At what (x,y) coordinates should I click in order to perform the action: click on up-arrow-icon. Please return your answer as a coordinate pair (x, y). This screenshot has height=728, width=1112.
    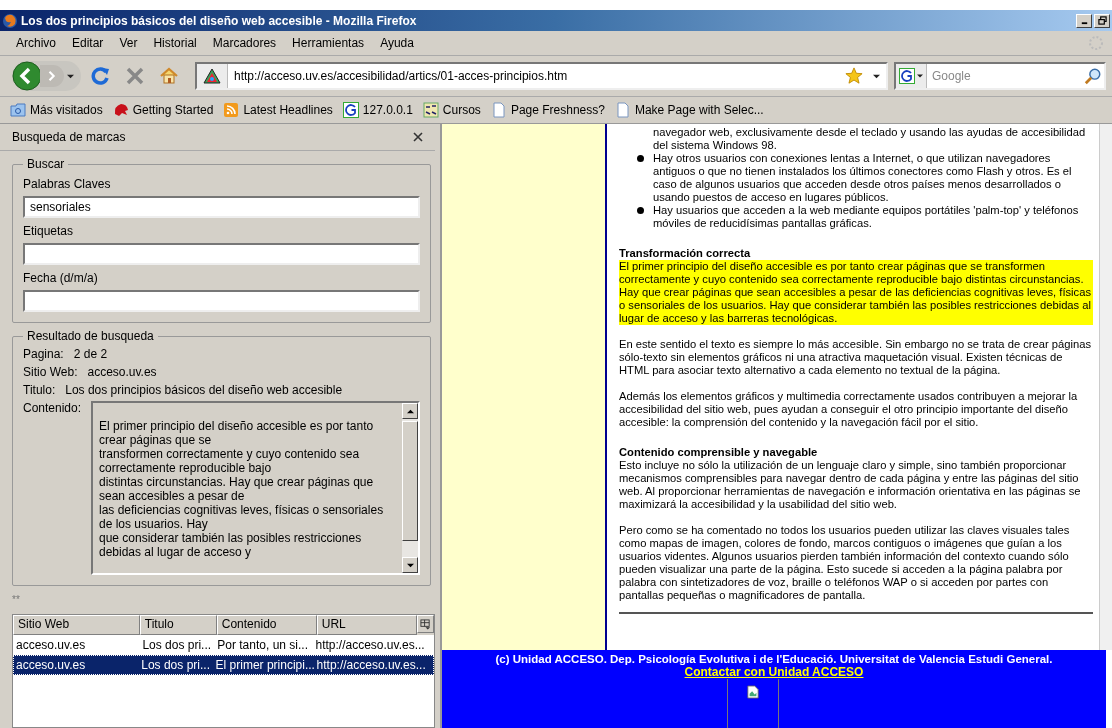
    Looking at the image, I should click on (410, 411).